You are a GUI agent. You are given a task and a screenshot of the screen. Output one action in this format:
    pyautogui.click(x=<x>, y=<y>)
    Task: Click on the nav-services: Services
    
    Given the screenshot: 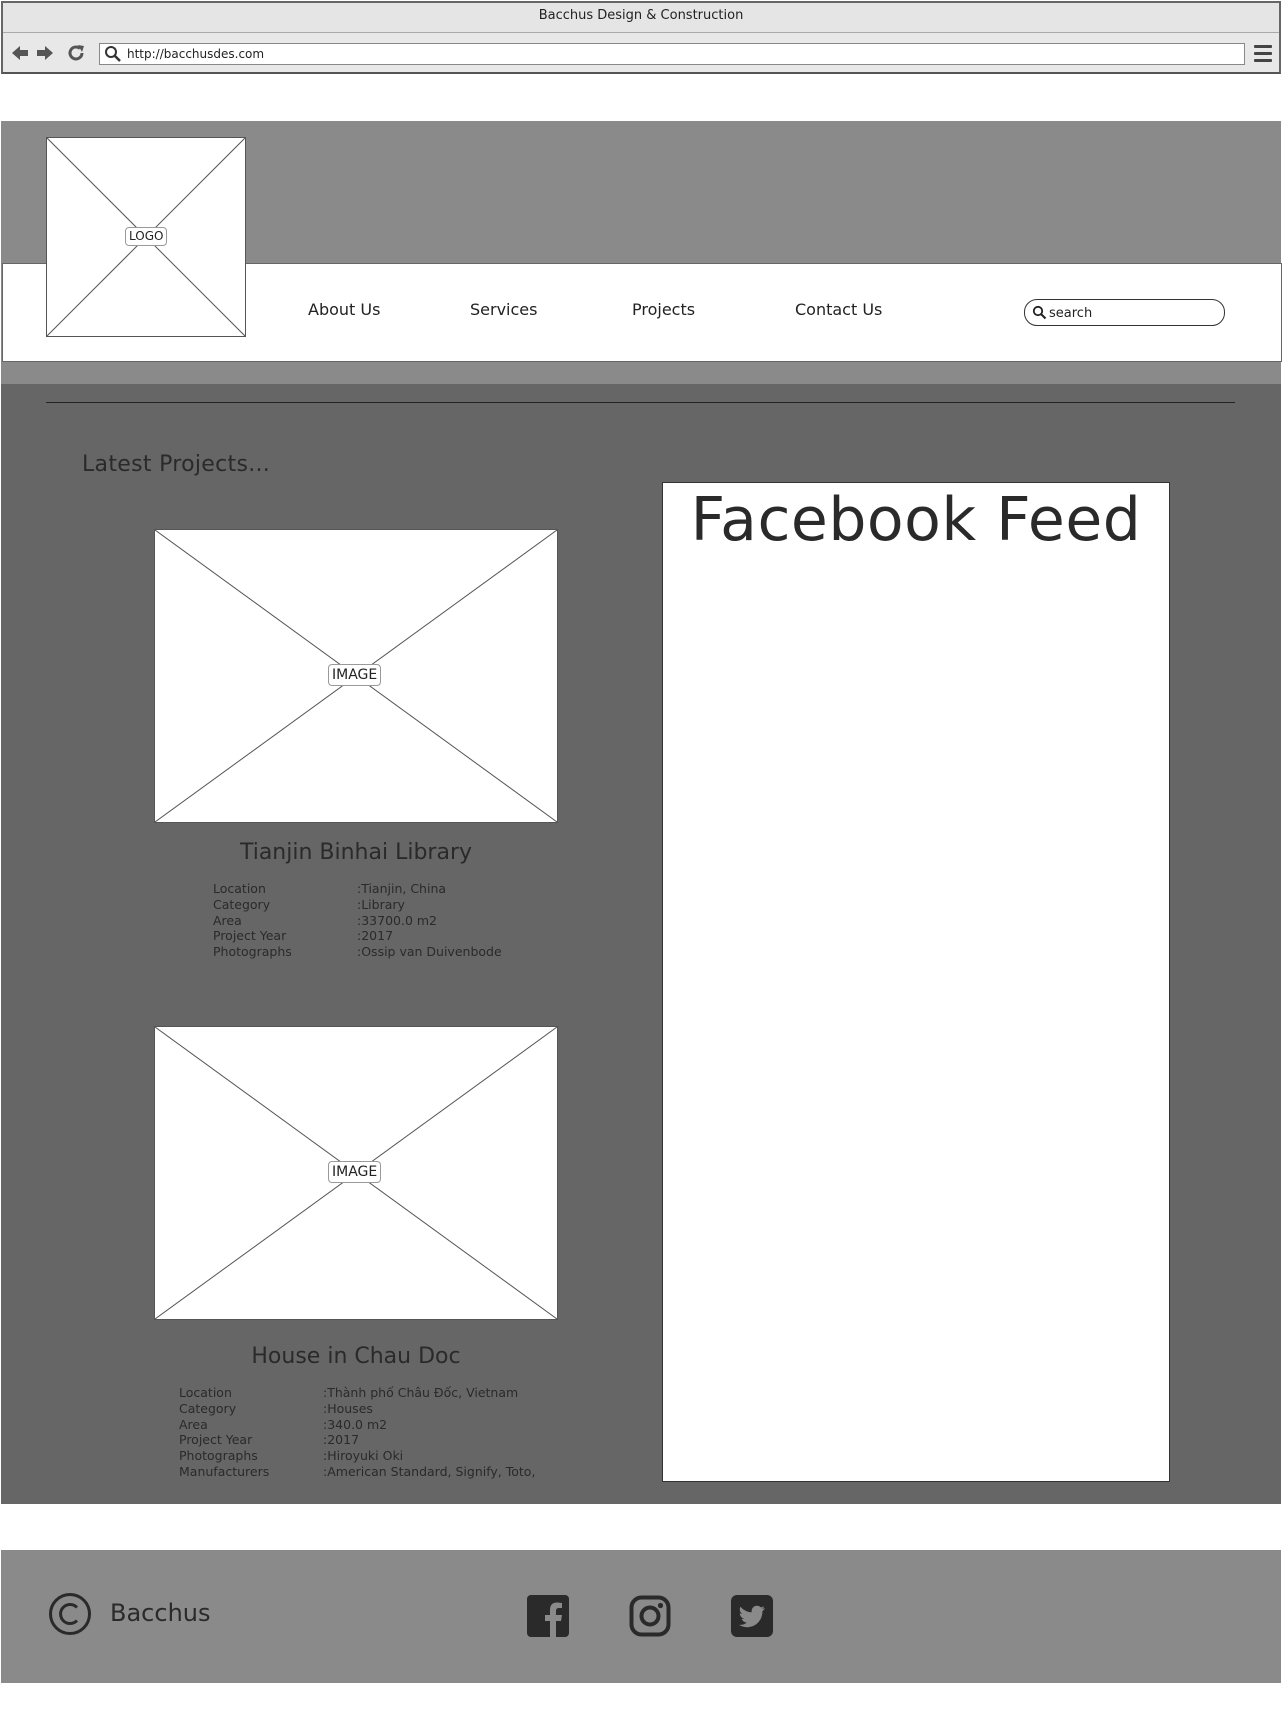 What is the action you would take?
    pyautogui.click(x=503, y=309)
    